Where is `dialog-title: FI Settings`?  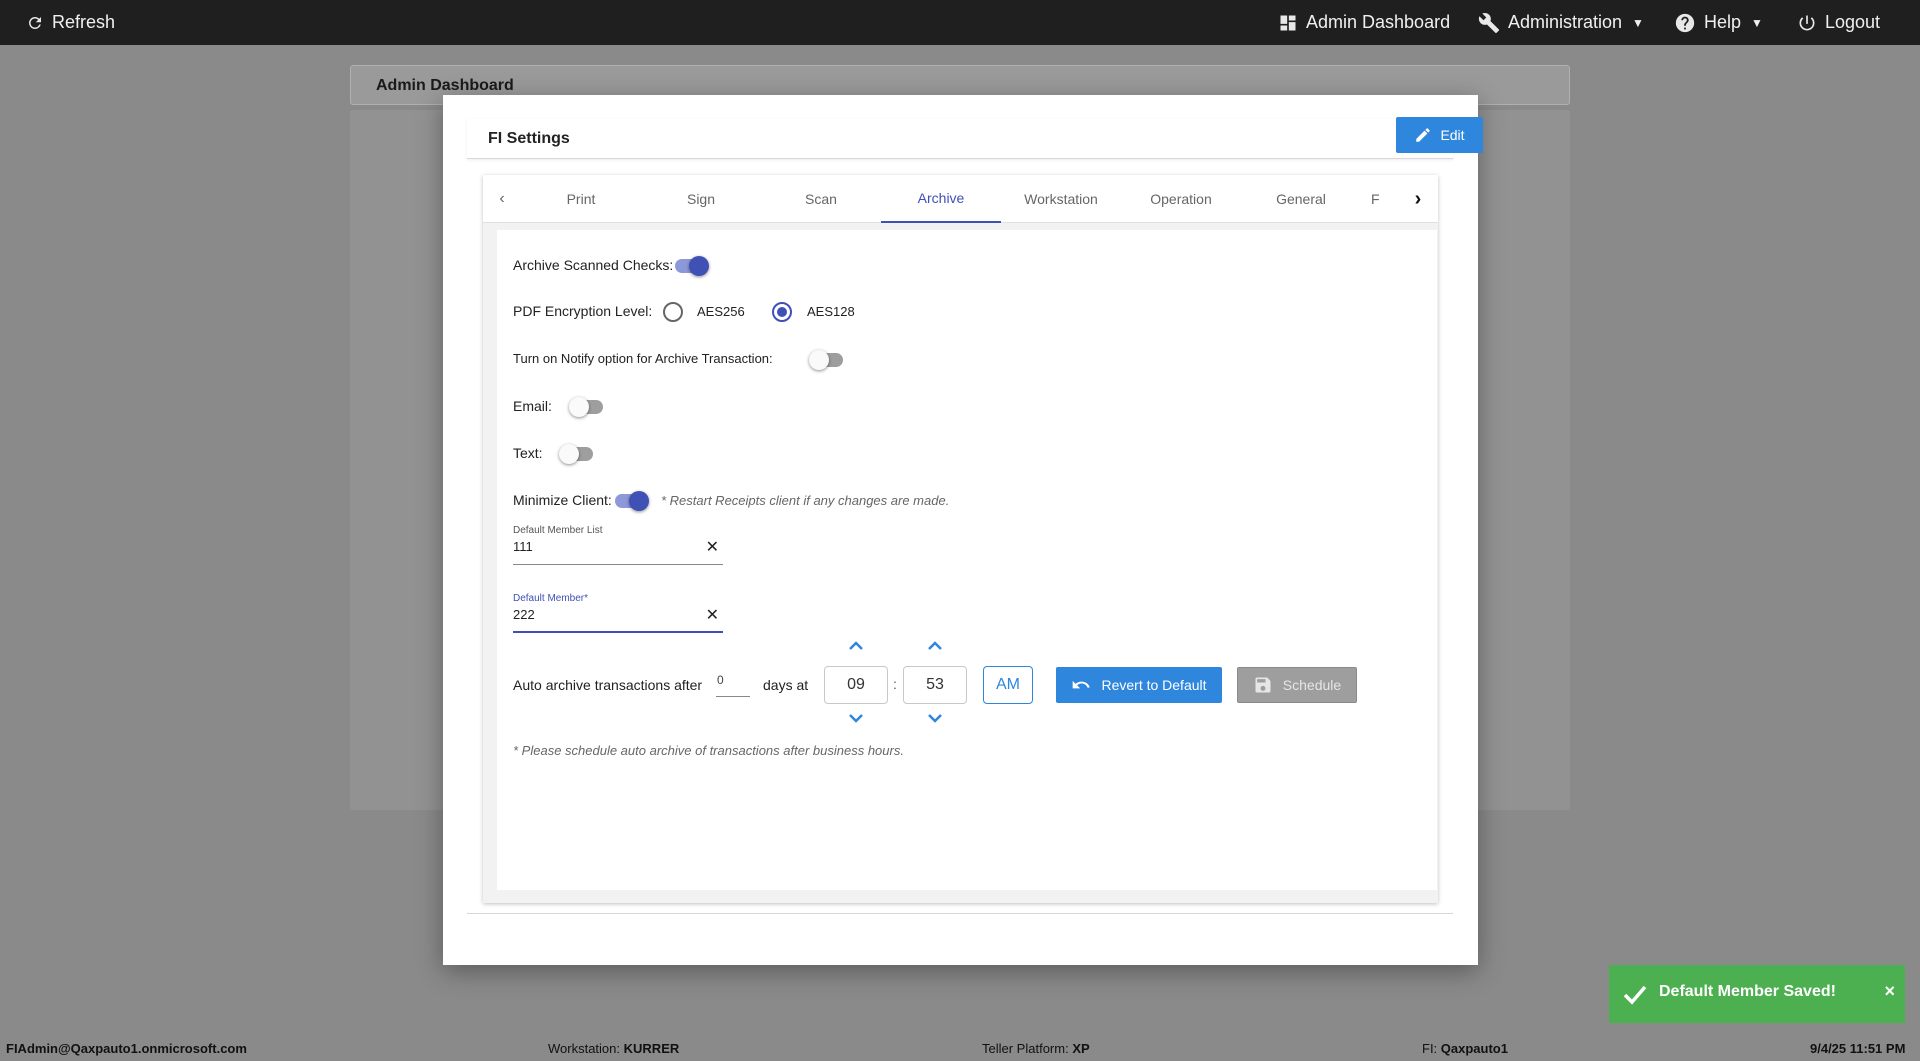
dialog-title: FI Settings is located at coordinates (529, 138).